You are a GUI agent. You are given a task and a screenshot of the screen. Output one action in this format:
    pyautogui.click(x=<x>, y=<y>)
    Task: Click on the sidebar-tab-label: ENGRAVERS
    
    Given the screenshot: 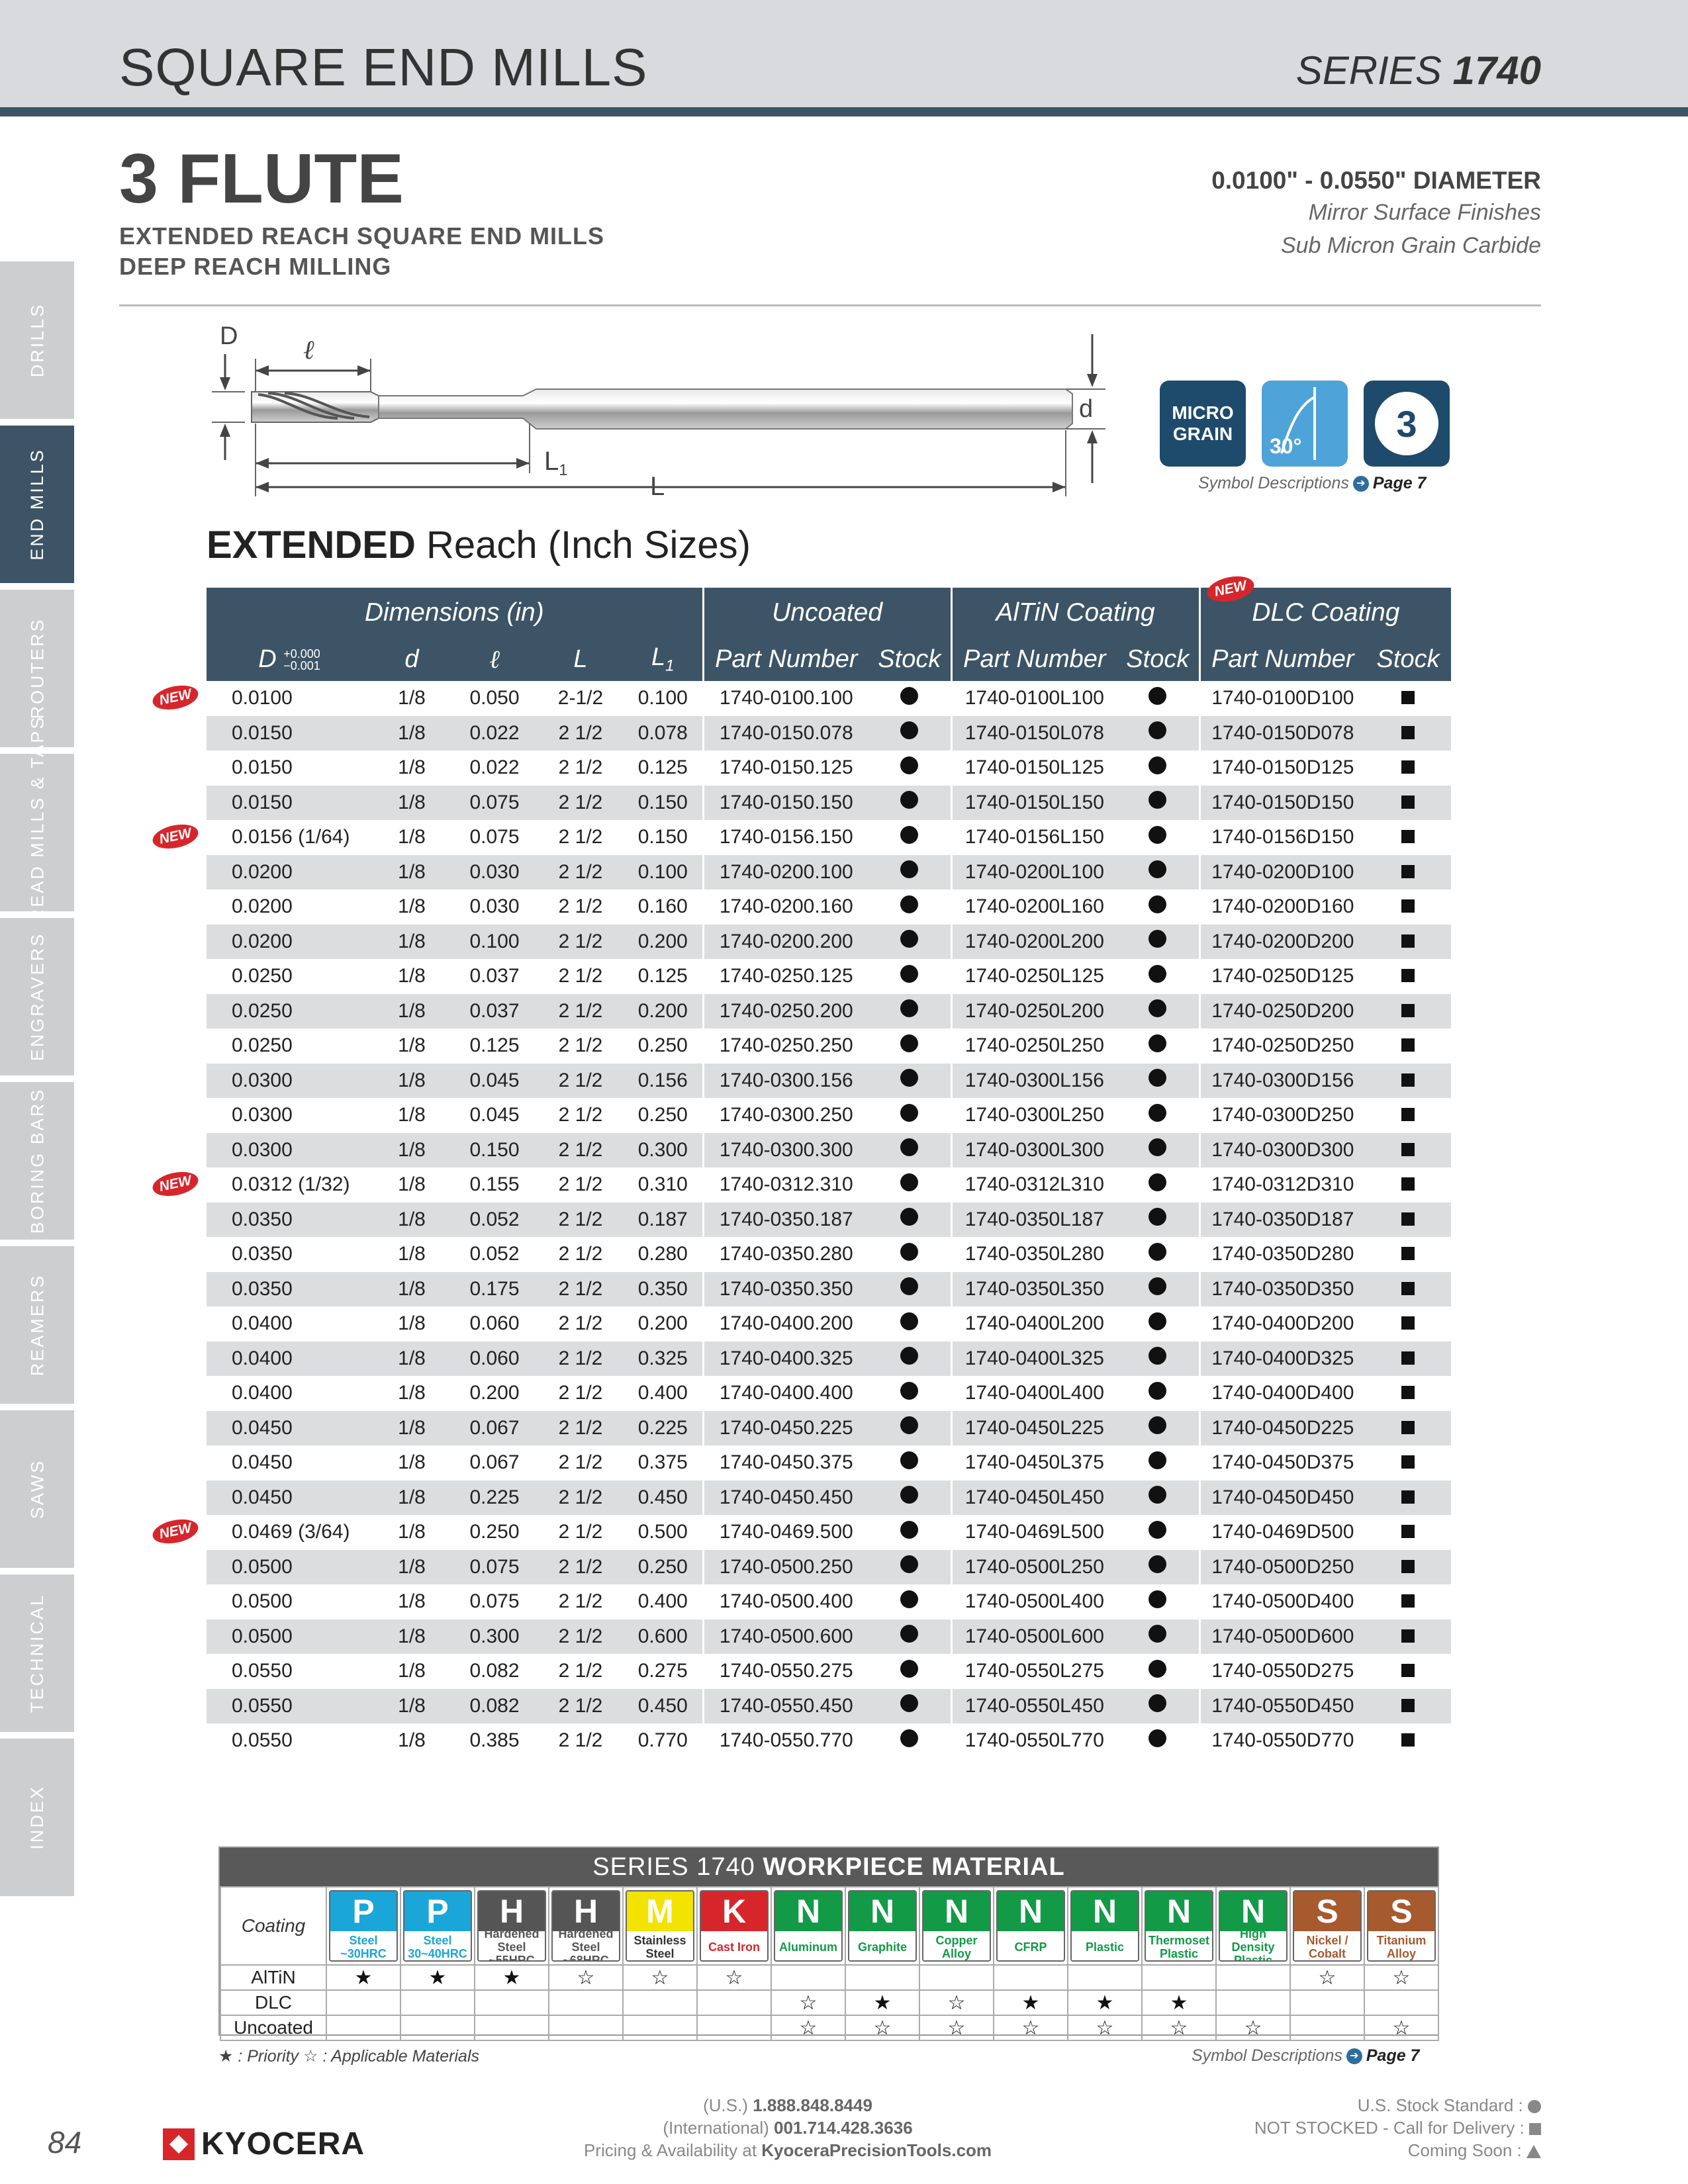 What is the action you would take?
    pyautogui.click(x=37, y=997)
    